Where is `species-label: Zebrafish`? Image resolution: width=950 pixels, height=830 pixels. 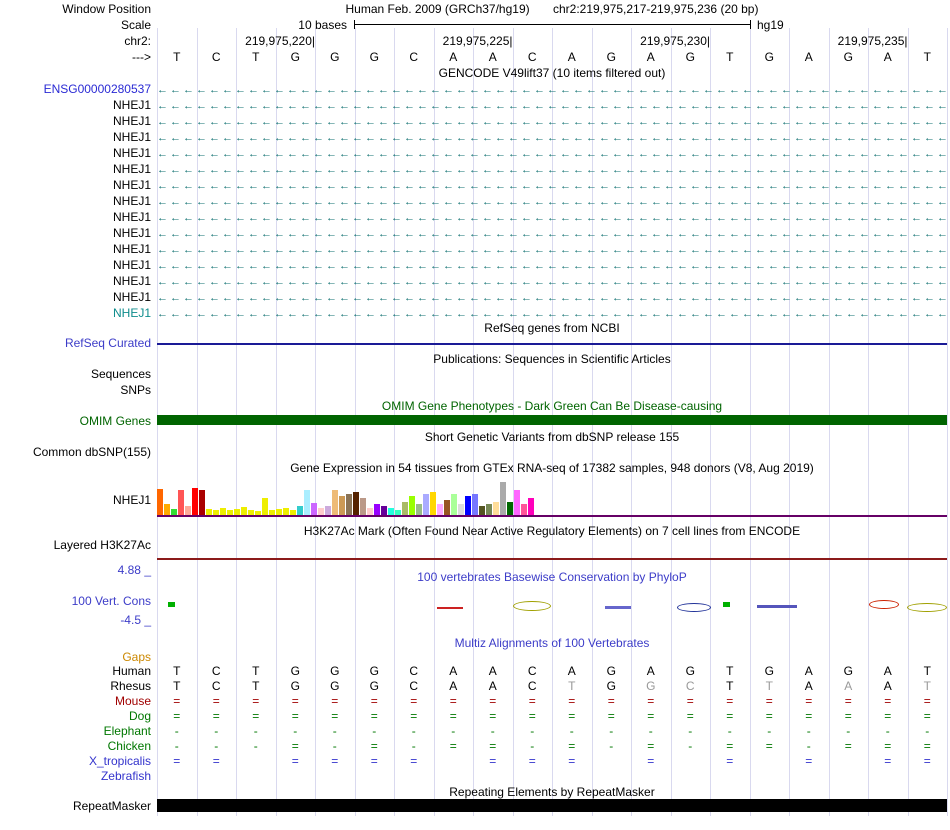
species-label: Zebrafish is located at coordinates (75, 776).